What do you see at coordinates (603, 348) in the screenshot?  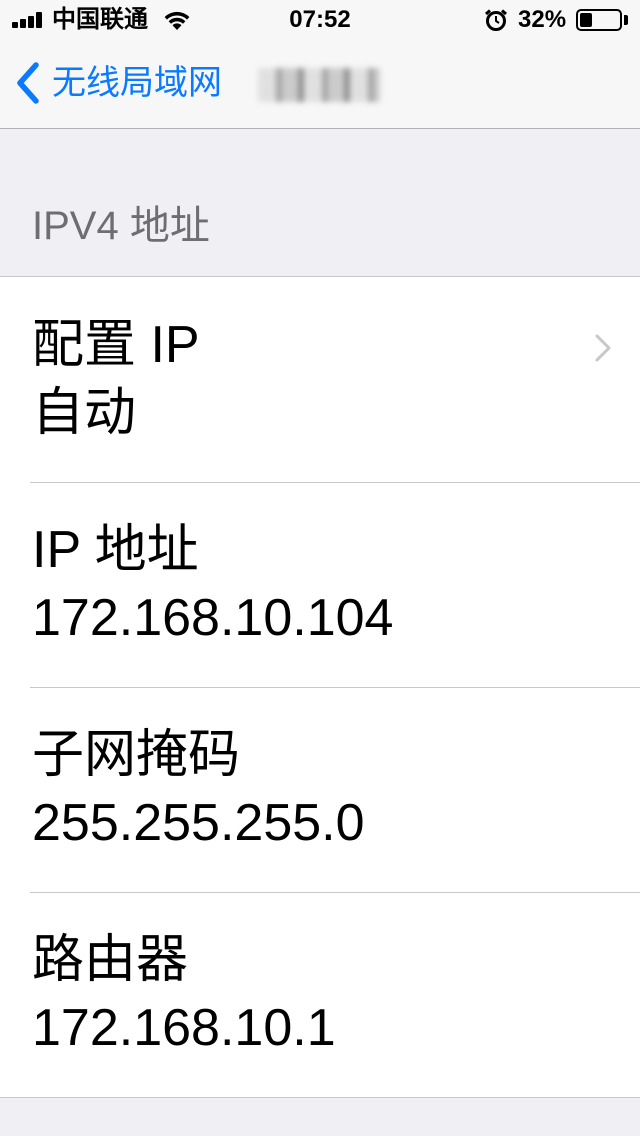 I see `chevron-right-icon` at bounding box center [603, 348].